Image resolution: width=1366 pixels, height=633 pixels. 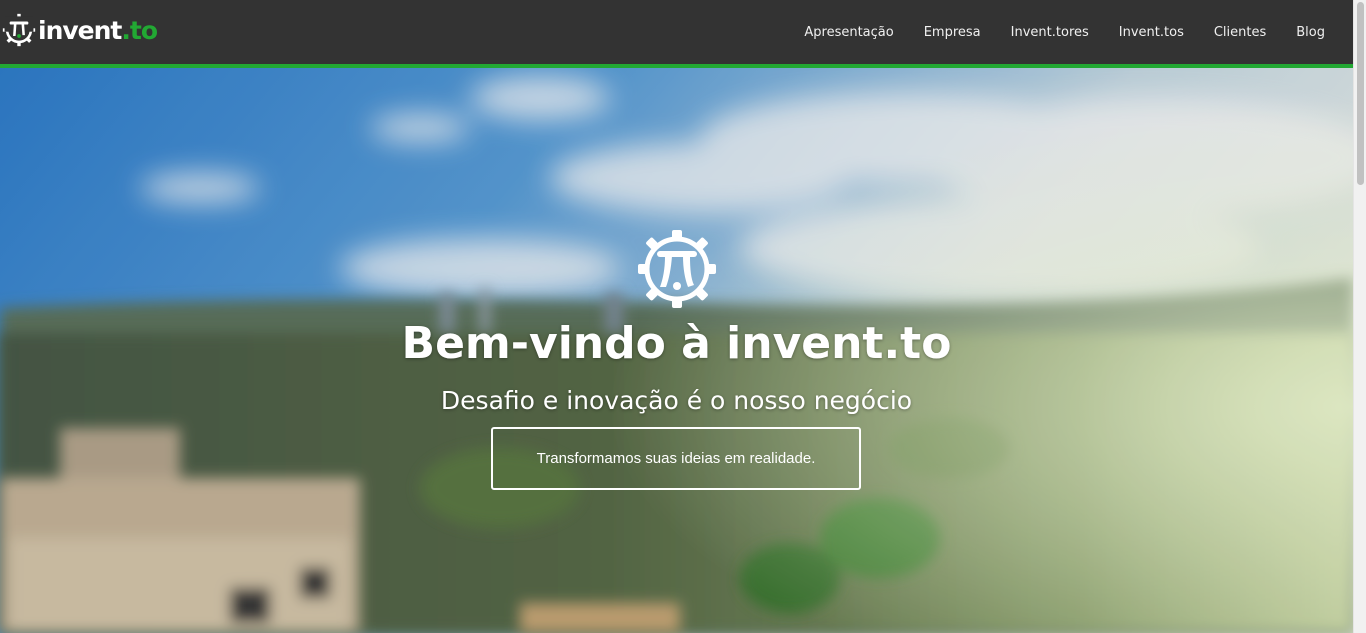 What do you see at coordinates (139, 30) in the screenshot?
I see `brand-name-green: .to` at bounding box center [139, 30].